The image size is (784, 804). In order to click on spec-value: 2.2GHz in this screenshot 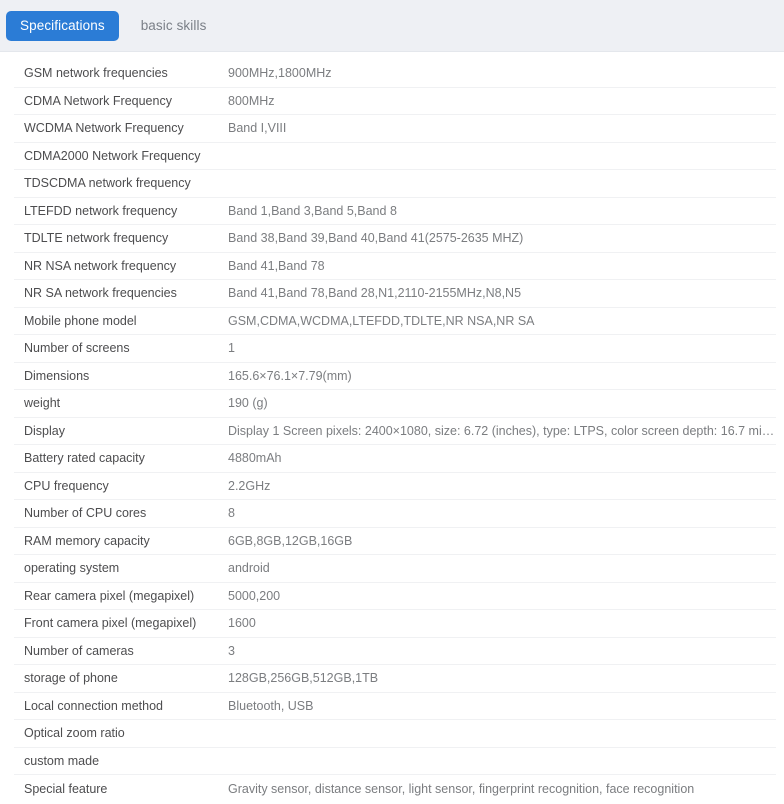, I will do `click(249, 485)`.